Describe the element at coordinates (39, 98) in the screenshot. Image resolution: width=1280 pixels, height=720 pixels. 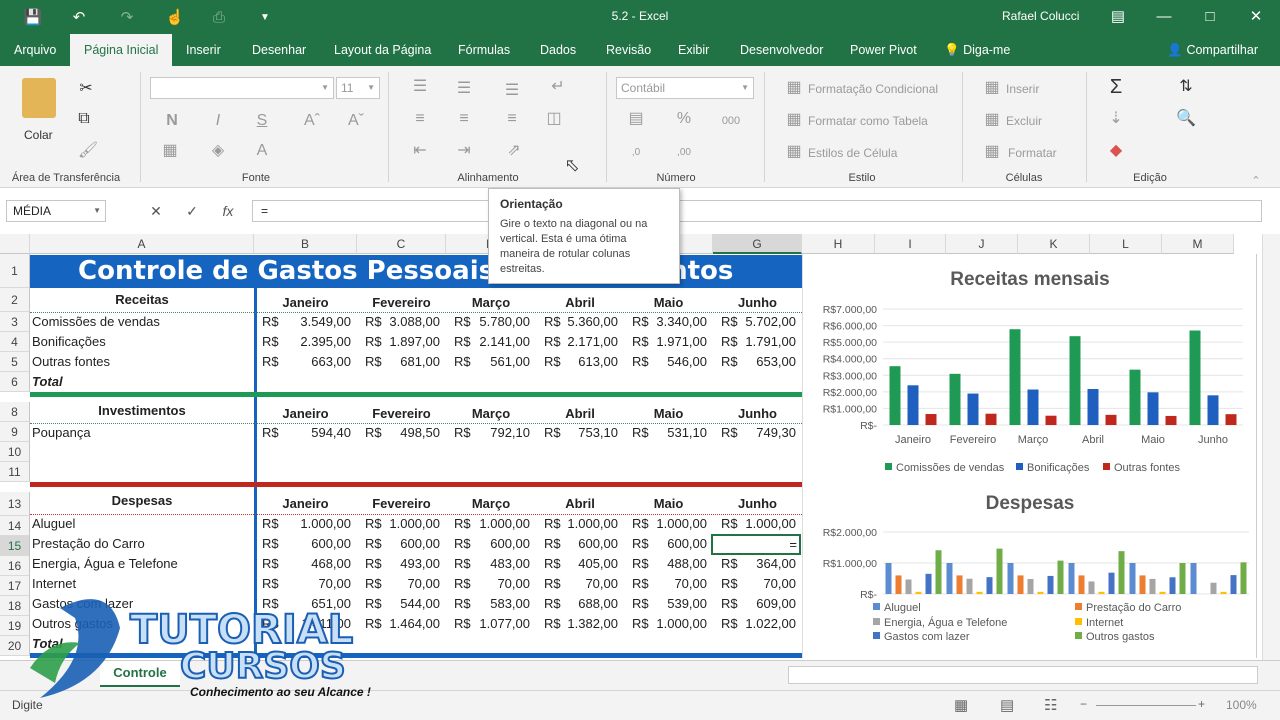
I see `paste-icon` at that location.